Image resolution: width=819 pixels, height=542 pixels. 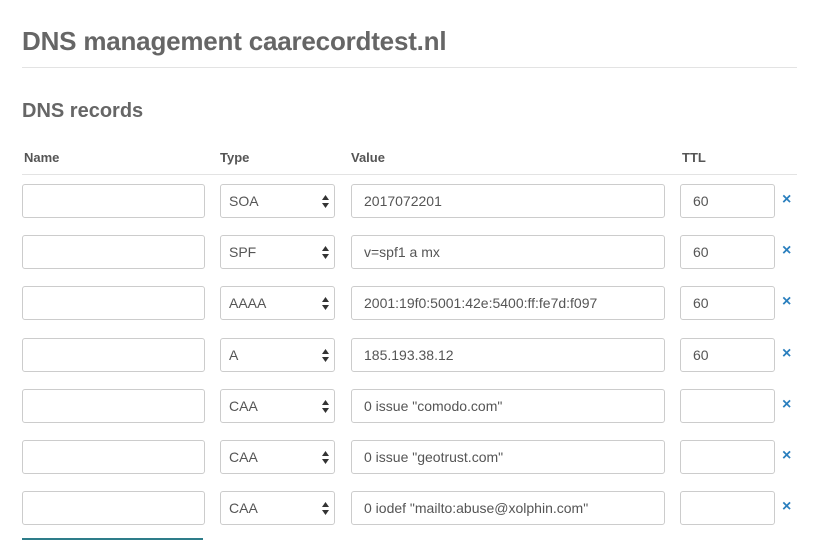 I want to click on page-title: DNS management caarecordtest.nl, so click(x=234, y=41).